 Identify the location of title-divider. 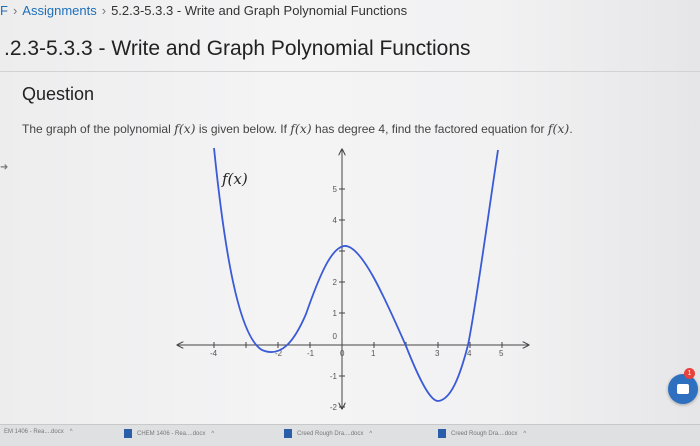
(350, 71).